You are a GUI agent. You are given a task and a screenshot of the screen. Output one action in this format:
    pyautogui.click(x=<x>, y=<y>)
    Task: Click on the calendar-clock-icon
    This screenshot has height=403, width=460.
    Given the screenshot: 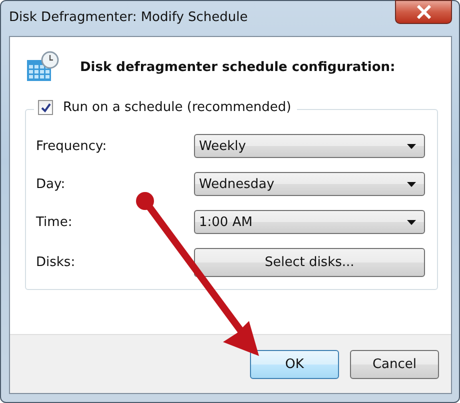 What is the action you would take?
    pyautogui.click(x=43, y=67)
    